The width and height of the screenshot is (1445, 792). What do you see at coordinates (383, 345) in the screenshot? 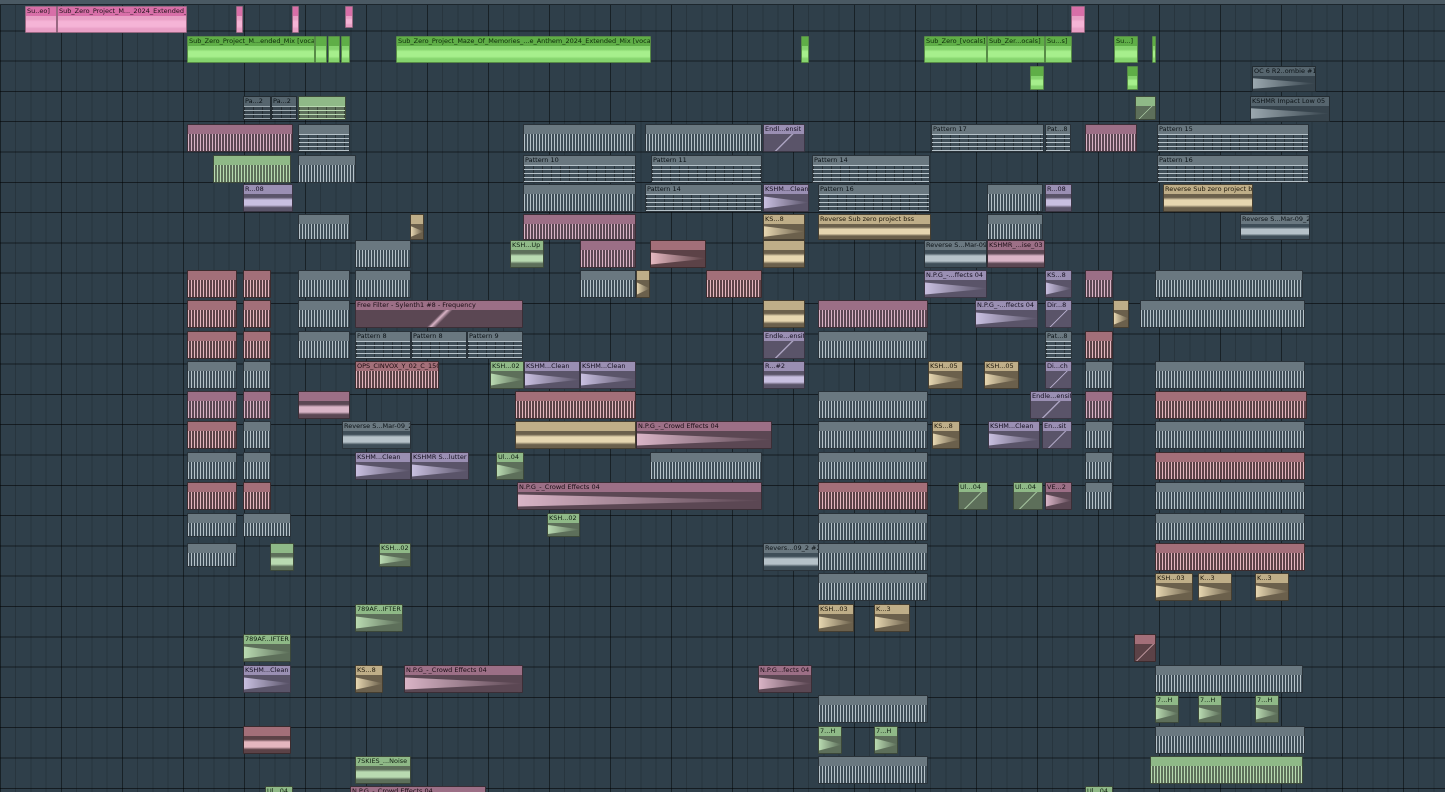
I see `playlist-clip: Pattern 8` at bounding box center [383, 345].